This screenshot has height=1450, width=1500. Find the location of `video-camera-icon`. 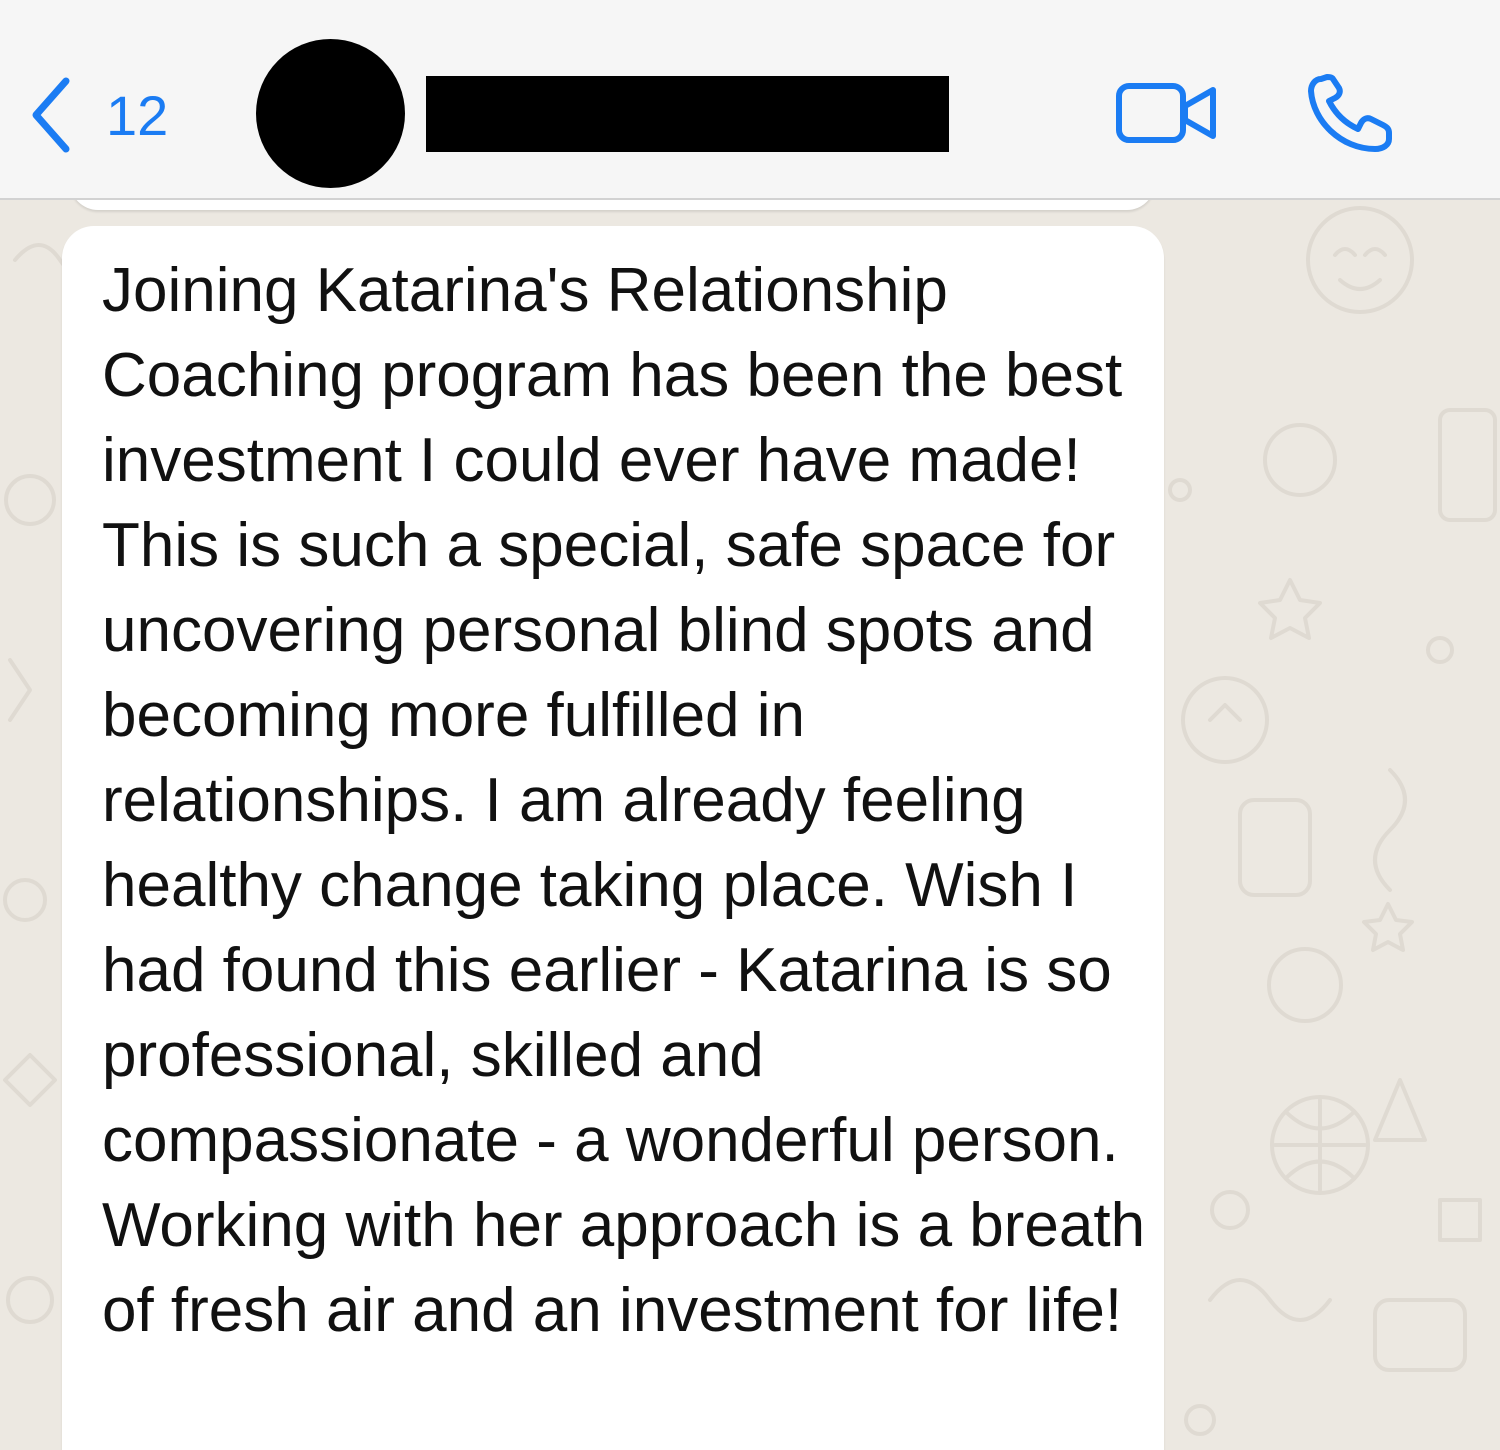

video-camera-icon is located at coordinates (1166, 113).